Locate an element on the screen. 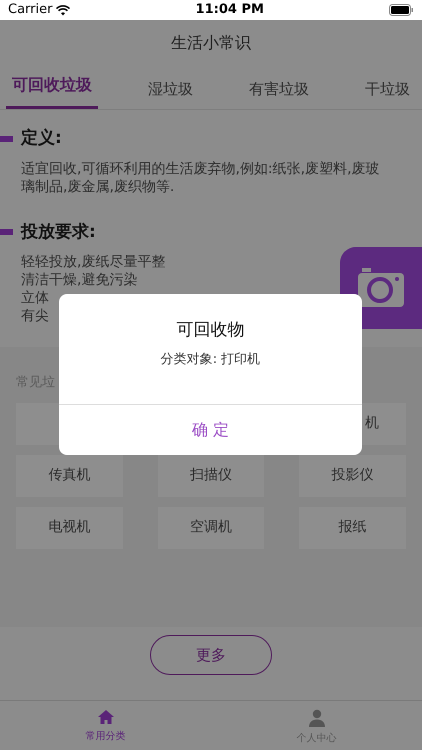  alert-message: 分类对象: 打印机 is located at coordinates (211, 359).